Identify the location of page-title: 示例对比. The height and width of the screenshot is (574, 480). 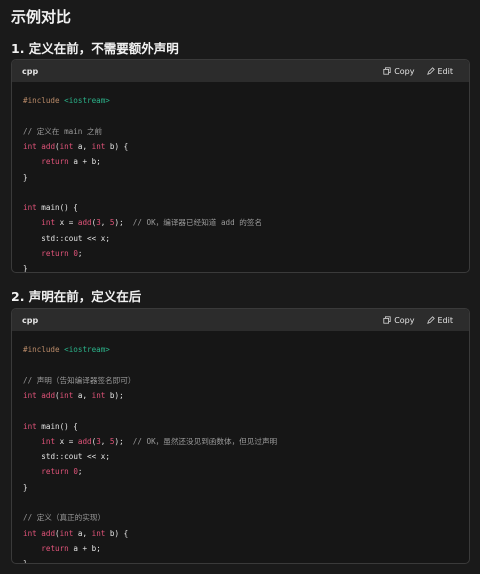
(41, 17).